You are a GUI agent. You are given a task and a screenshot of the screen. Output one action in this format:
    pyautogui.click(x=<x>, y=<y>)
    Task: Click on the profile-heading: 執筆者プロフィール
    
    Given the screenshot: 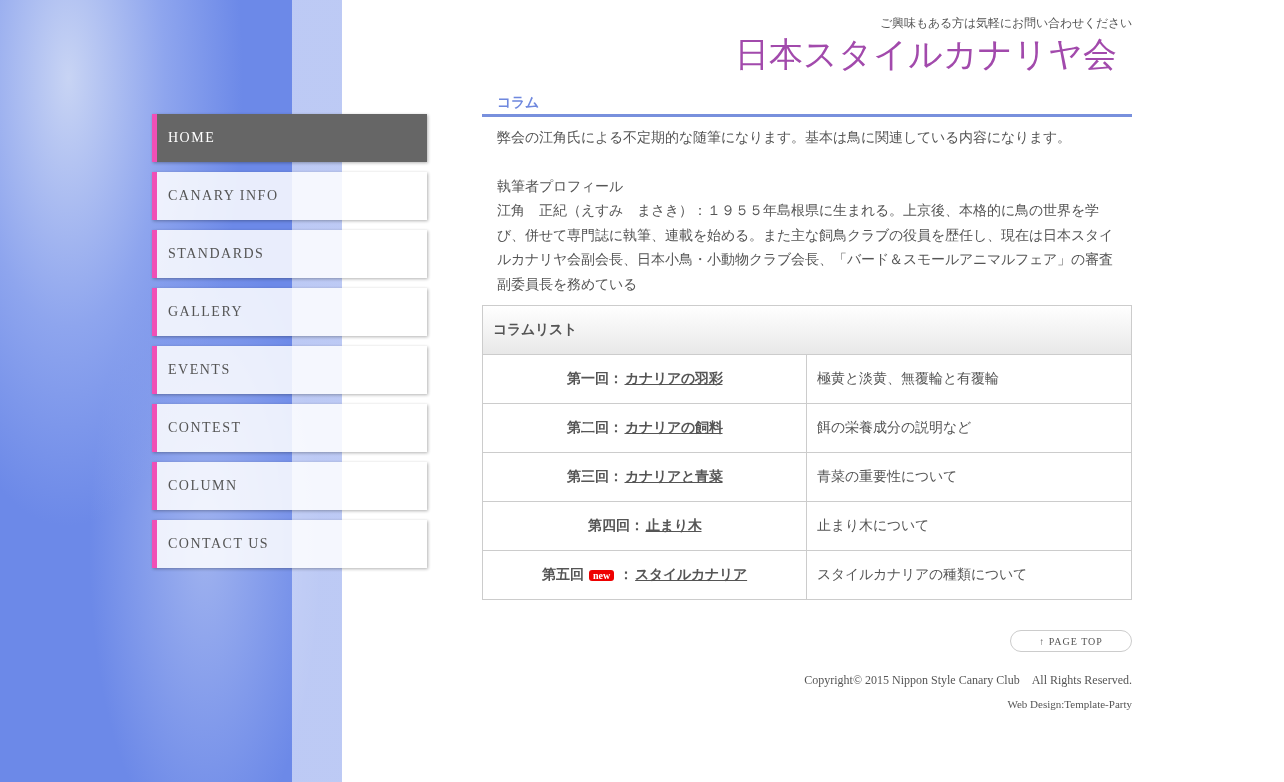 What is the action you would take?
    pyautogui.click(x=560, y=186)
    